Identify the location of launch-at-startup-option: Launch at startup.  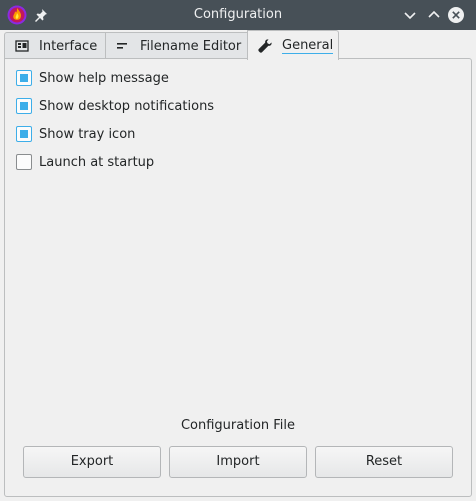
(85, 162).